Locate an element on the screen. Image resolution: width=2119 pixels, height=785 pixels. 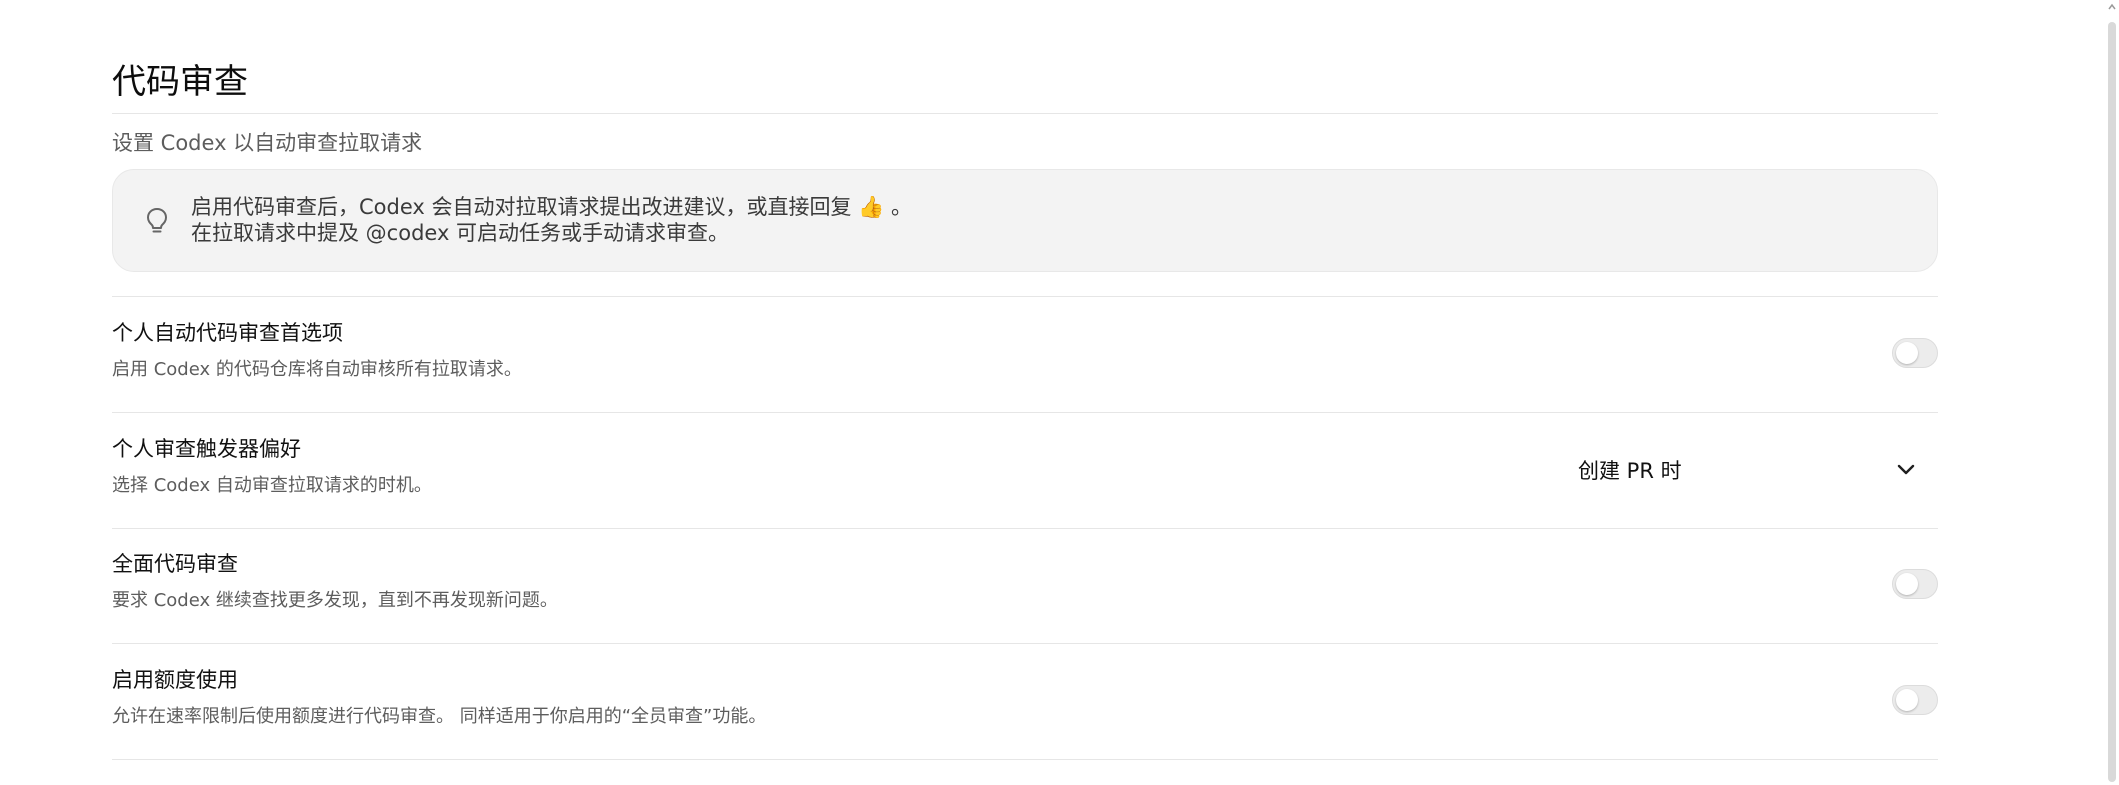
setting-title: 个人审查触发器偏好 is located at coordinates (206, 449).